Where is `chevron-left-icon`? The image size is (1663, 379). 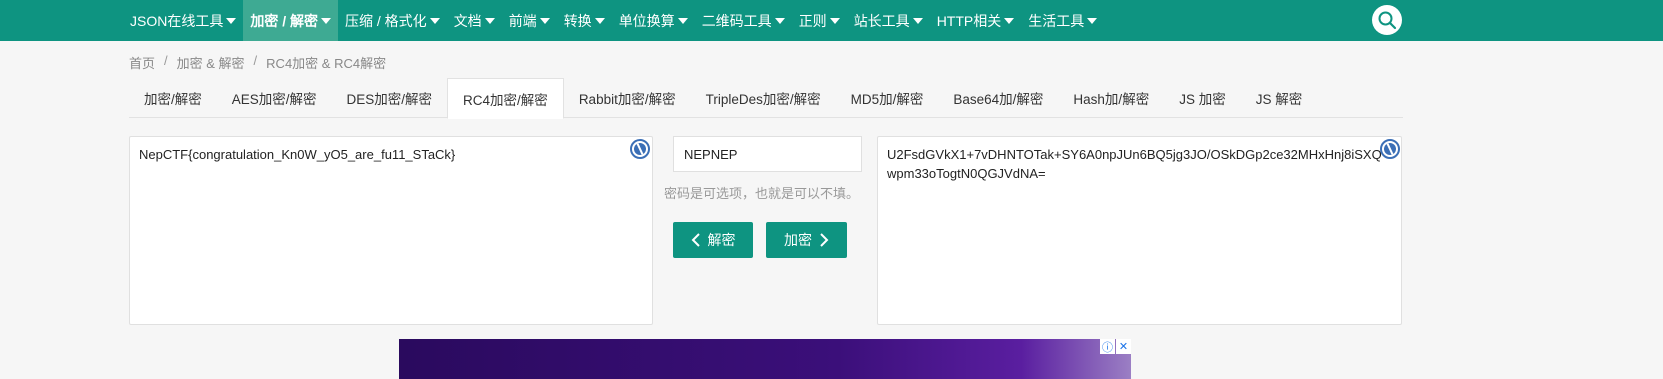
chevron-left-icon is located at coordinates (695, 240).